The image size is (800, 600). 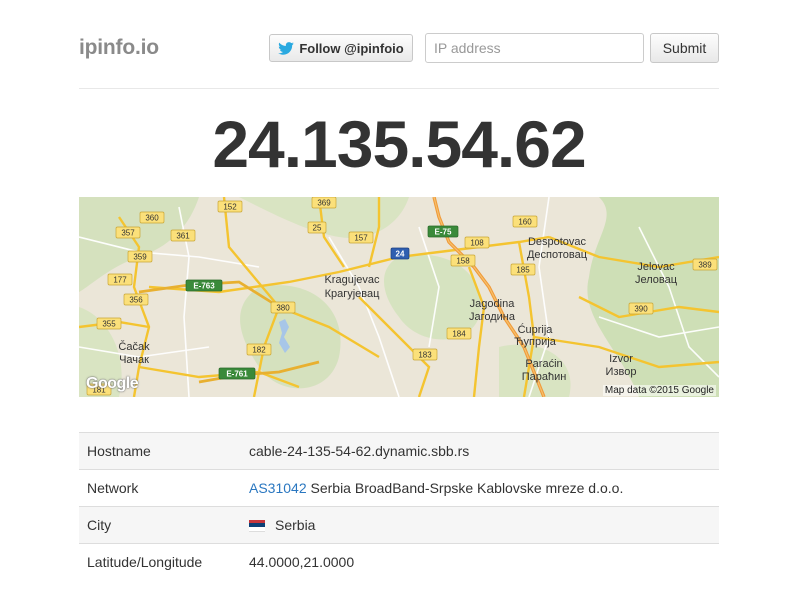 I want to click on map-city-cuprija-cyrillic: Ћуприја, so click(x=535, y=342).